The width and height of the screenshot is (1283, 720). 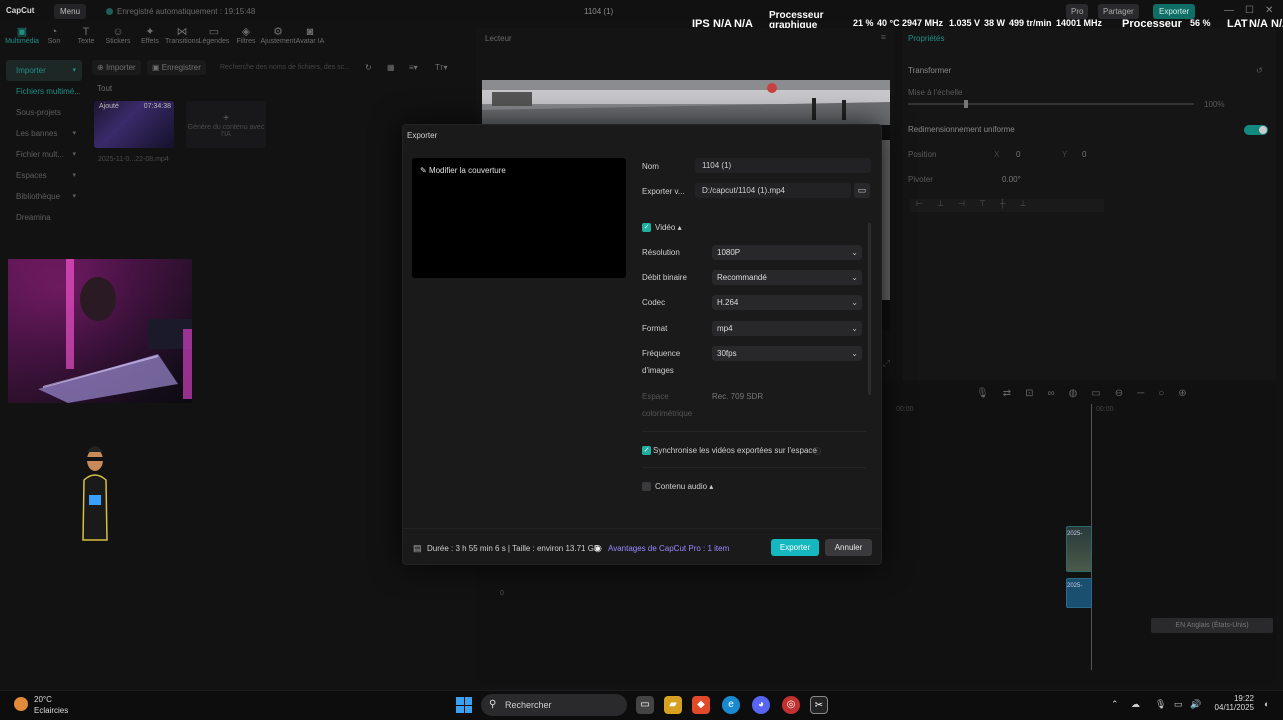 I want to click on tool-transitions: ⋈ Transitions, so click(x=182, y=38).